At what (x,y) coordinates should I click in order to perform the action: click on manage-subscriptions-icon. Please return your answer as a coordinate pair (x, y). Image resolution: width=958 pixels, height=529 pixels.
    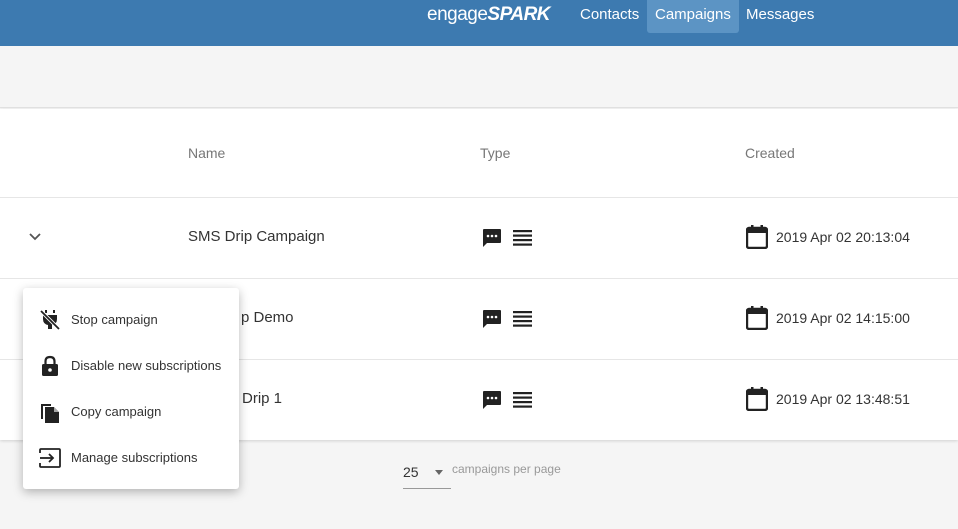
    Looking at the image, I should click on (50, 458).